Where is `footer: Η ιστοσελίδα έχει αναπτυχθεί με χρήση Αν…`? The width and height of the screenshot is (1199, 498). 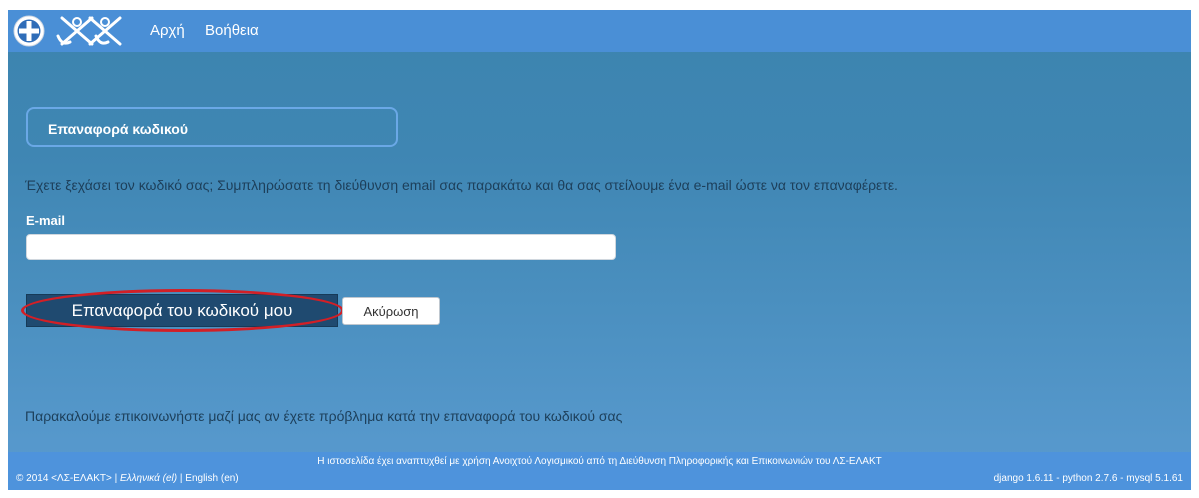 footer: Η ιστοσελίδα έχει αναπτυχθεί με χρήση Αν… is located at coordinates (599, 471).